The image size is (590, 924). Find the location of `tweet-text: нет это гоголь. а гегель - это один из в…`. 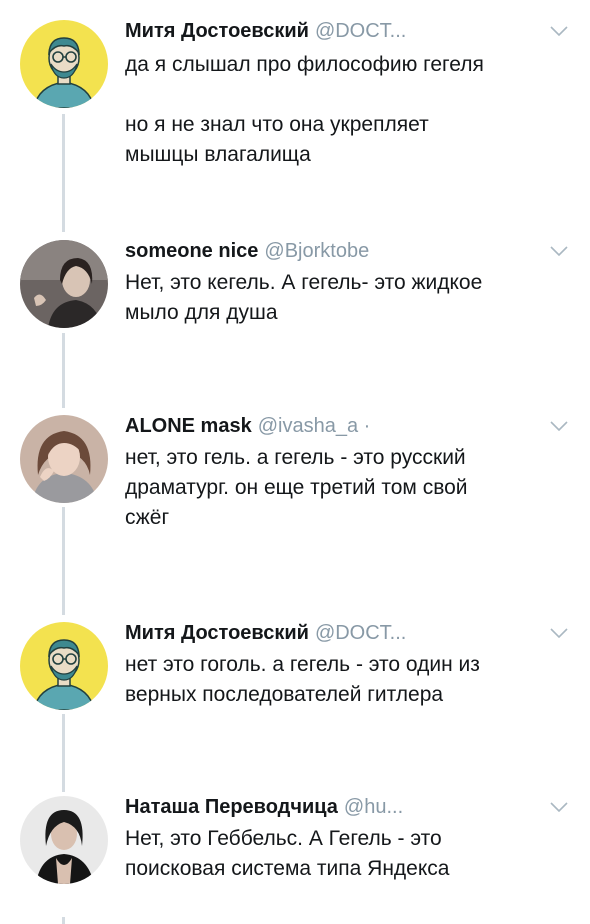

tweet-text: нет это гоголь. а гегель - это один из в… is located at coordinates (302, 679).